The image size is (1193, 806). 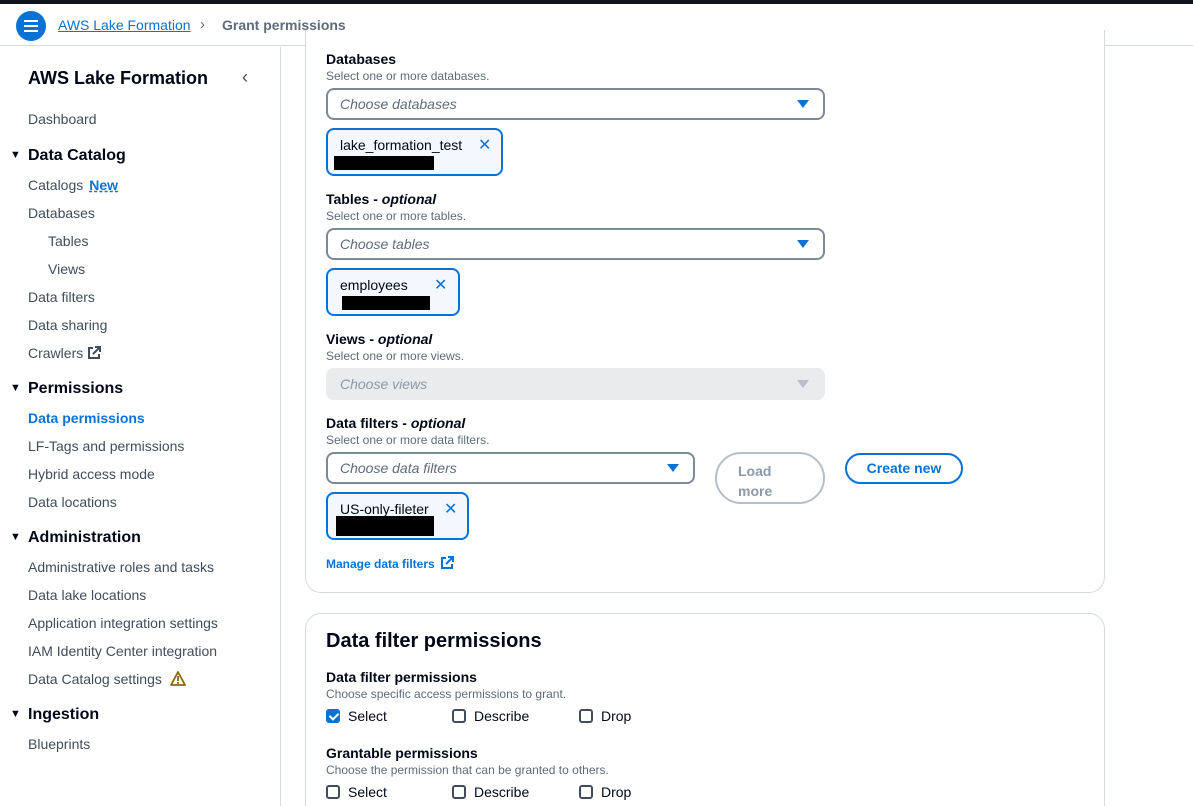 I want to click on sidebar-item-blueprints: Blueprints, so click(x=59, y=744).